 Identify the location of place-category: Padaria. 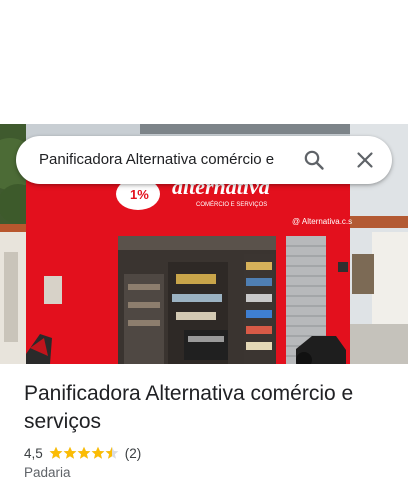
(47, 472).